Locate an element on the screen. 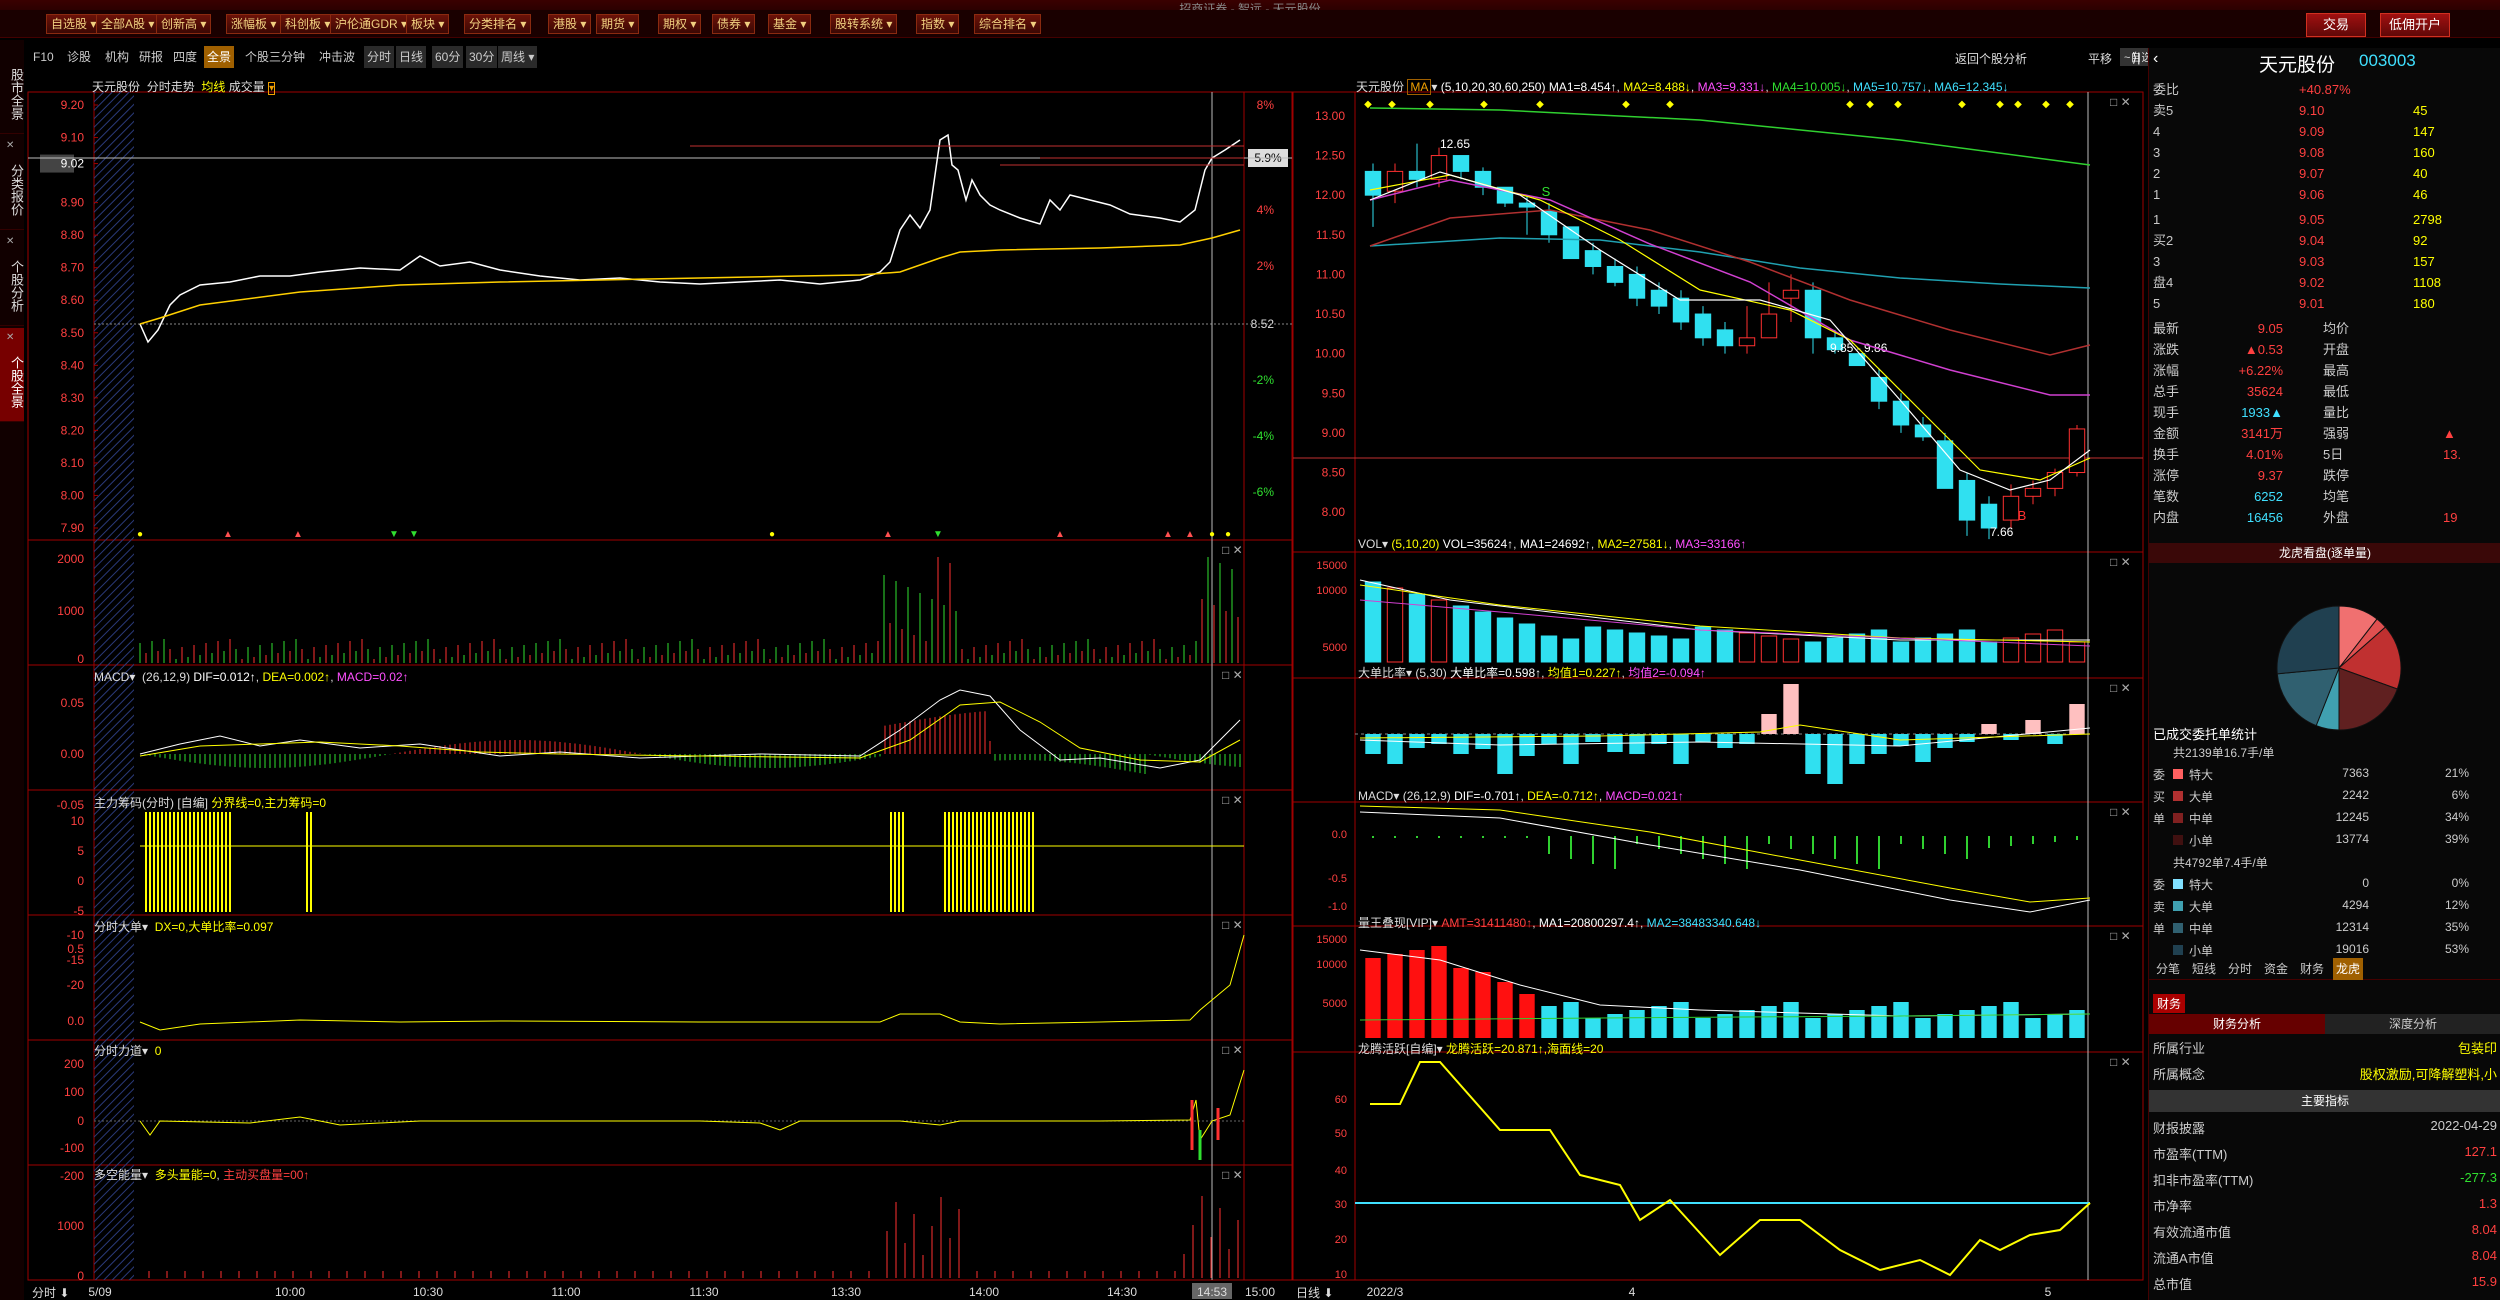 The image size is (2500, 1300). entrust-side: 卖 is located at coordinates (2159, 907).